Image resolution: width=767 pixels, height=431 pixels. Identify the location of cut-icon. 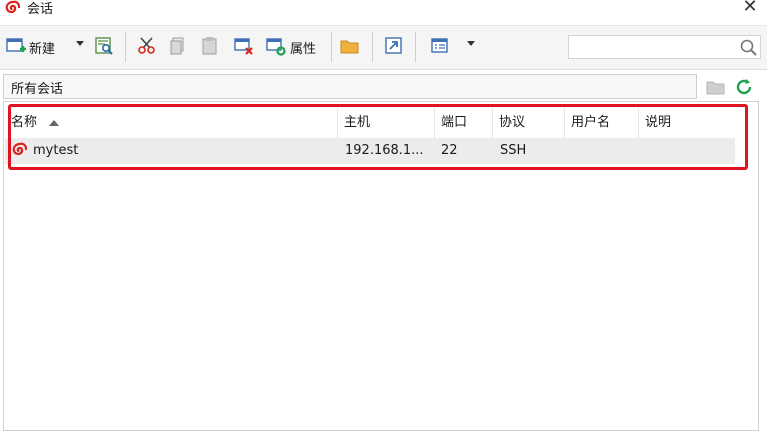
(147, 47).